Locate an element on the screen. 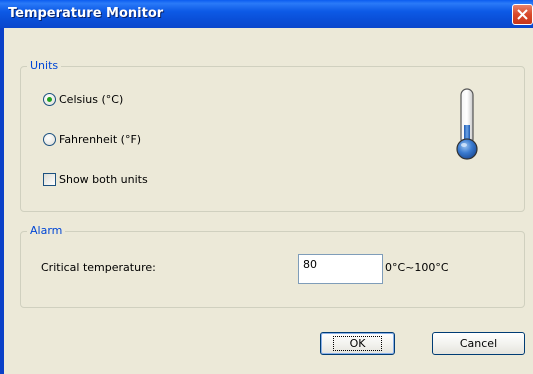 This screenshot has height=374, width=533. ok-button: OK is located at coordinates (357, 343).